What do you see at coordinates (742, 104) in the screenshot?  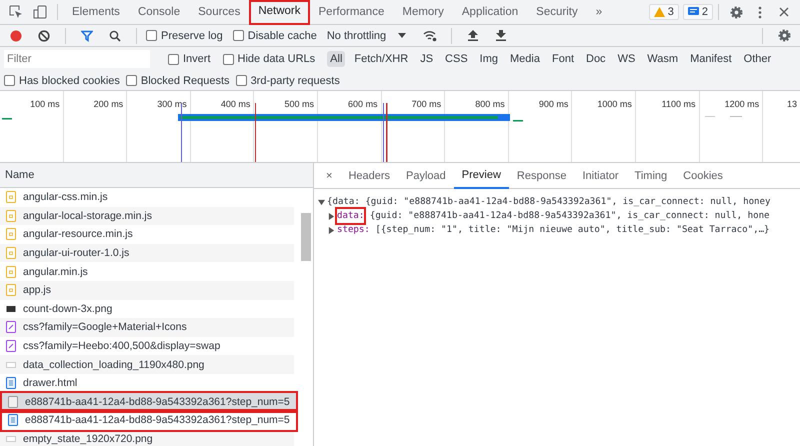 I see `time-tick-label: 1200 ms` at bounding box center [742, 104].